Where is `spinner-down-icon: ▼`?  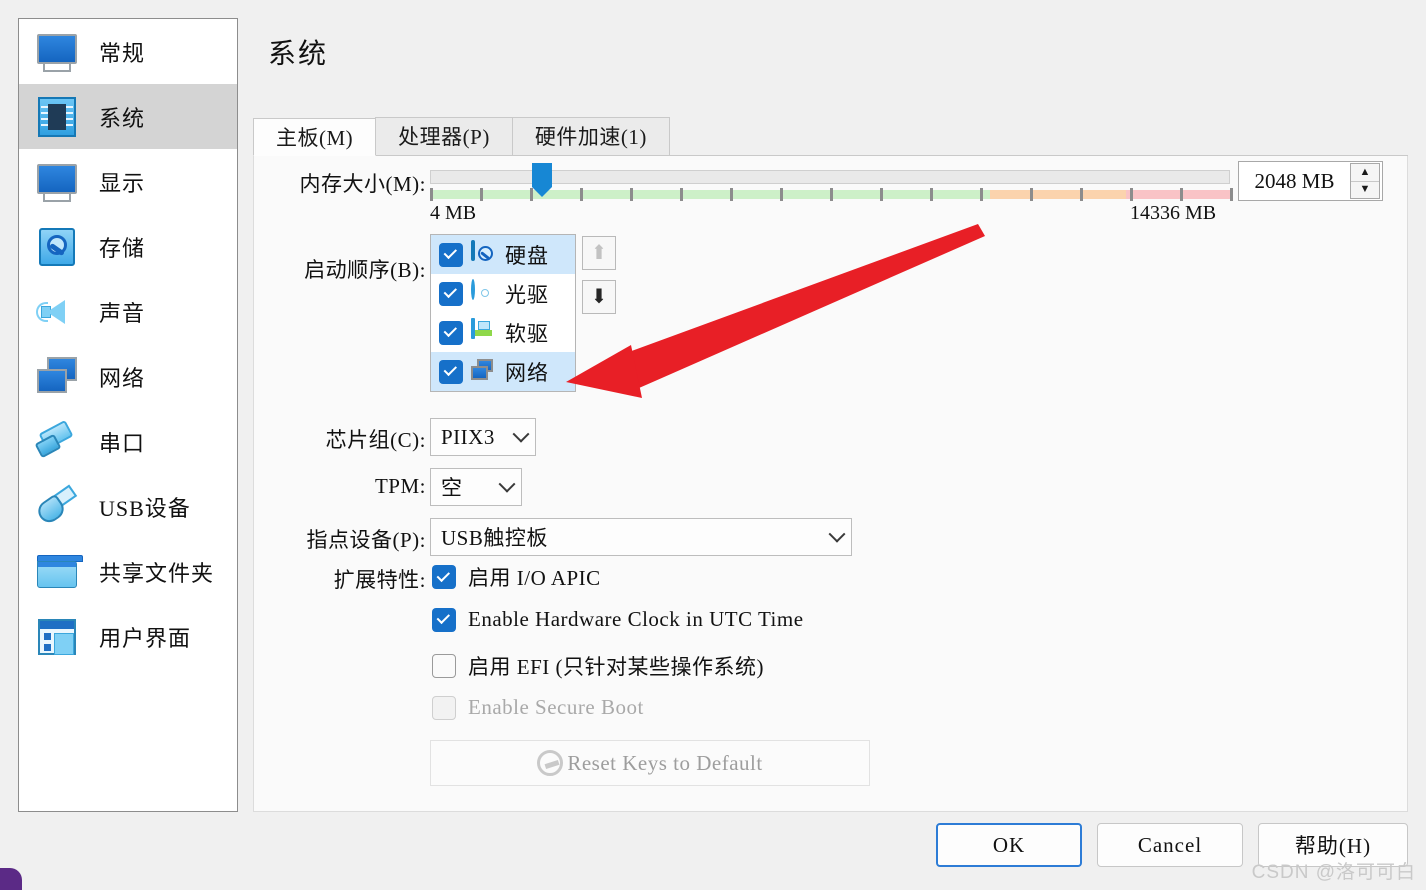 spinner-down-icon: ▼ is located at coordinates (1365, 190).